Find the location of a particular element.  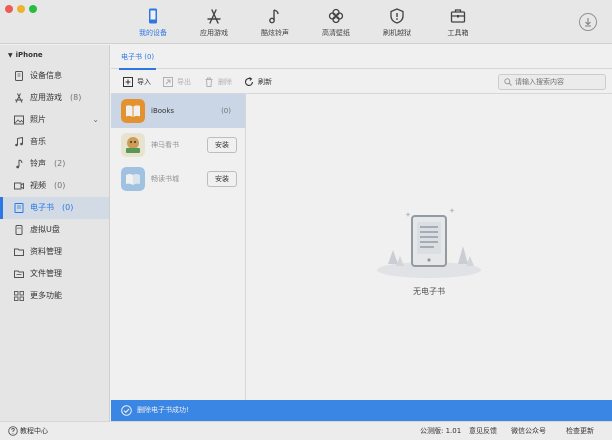

nav-label: 工具箱 is located at coordinates (458, 33).